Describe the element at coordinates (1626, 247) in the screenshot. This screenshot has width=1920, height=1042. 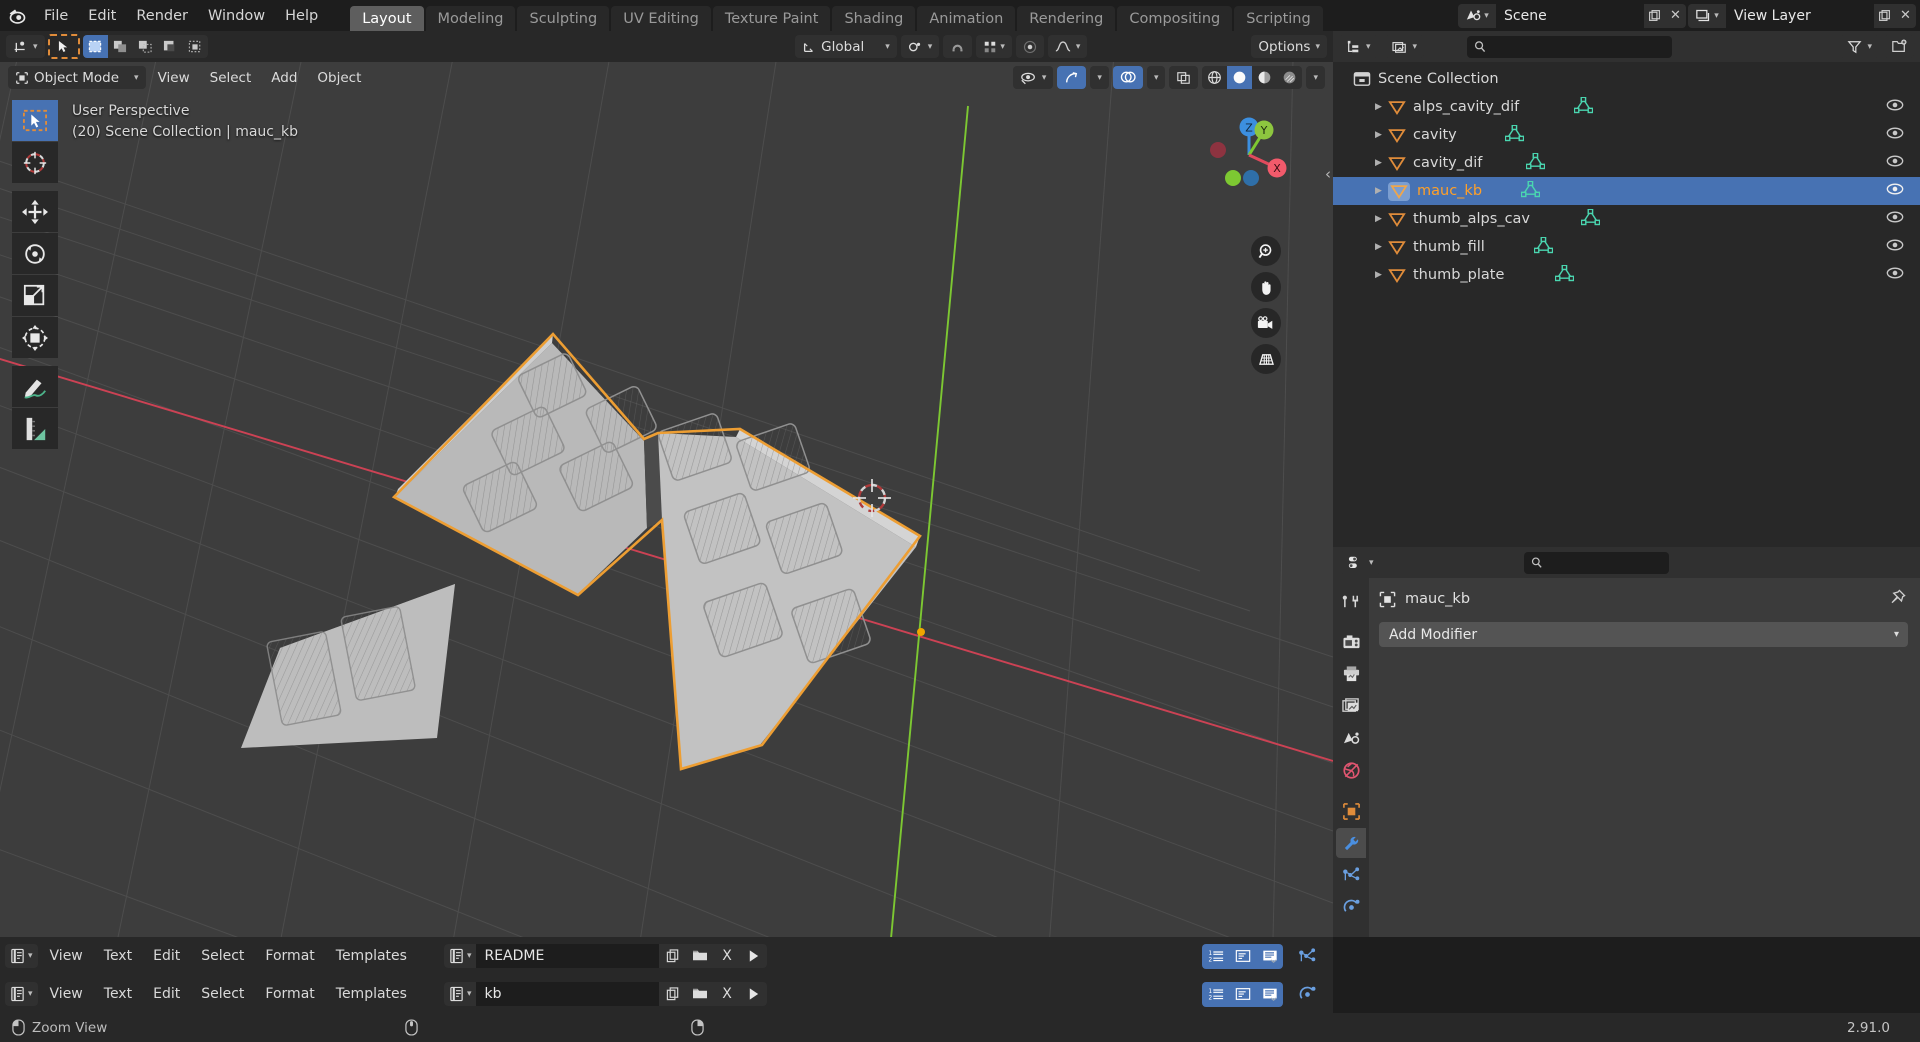
I see `outliner-item-thumb_fill: ▶ thumb_fill` at that location.